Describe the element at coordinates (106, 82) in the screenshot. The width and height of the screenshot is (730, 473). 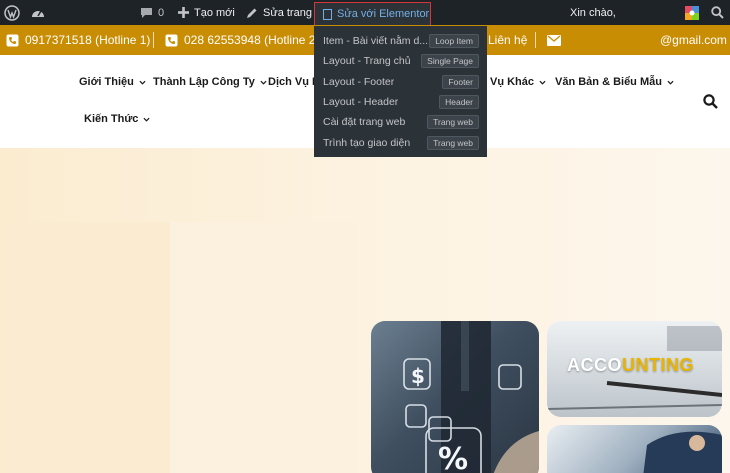
I see `nav-item-label: Giới Thiệu` at that location.